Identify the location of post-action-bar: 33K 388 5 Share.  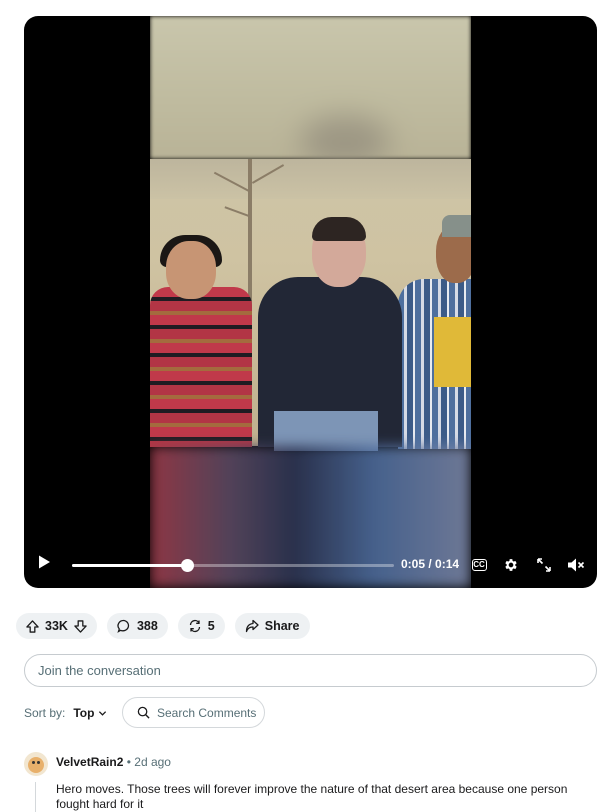
(163, 626).